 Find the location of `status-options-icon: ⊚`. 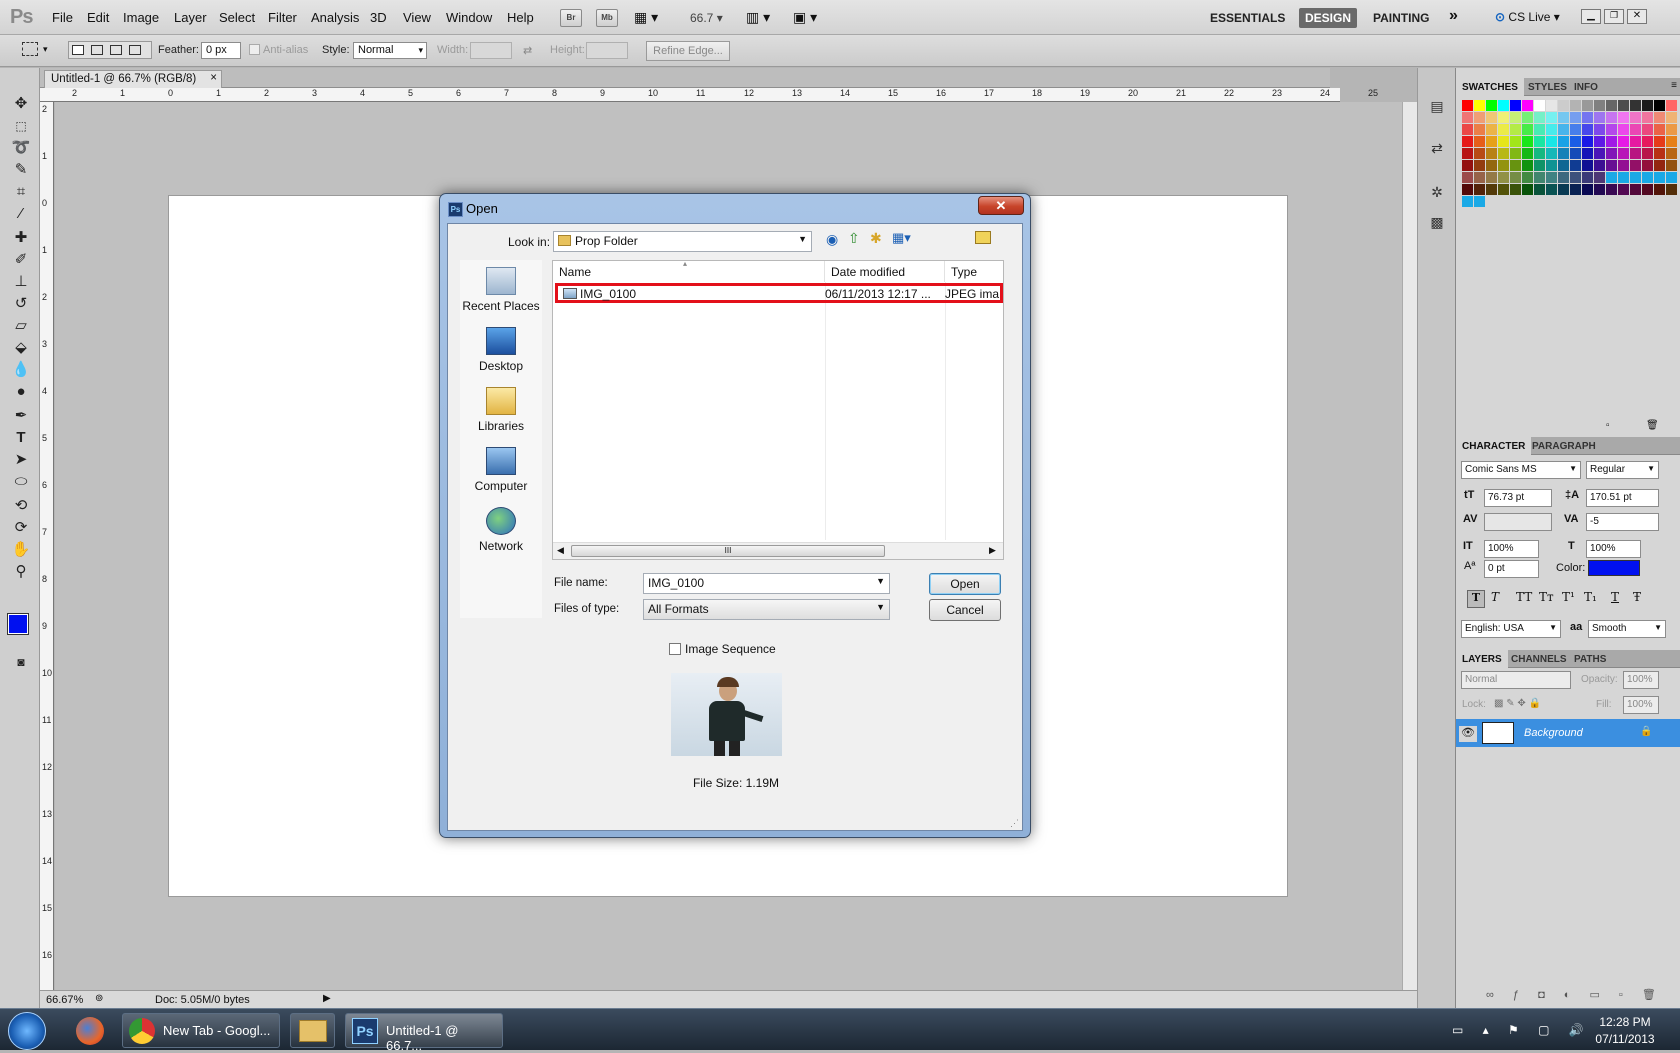

status-options-icon: ⊚ is located at coordinates (99, 998).